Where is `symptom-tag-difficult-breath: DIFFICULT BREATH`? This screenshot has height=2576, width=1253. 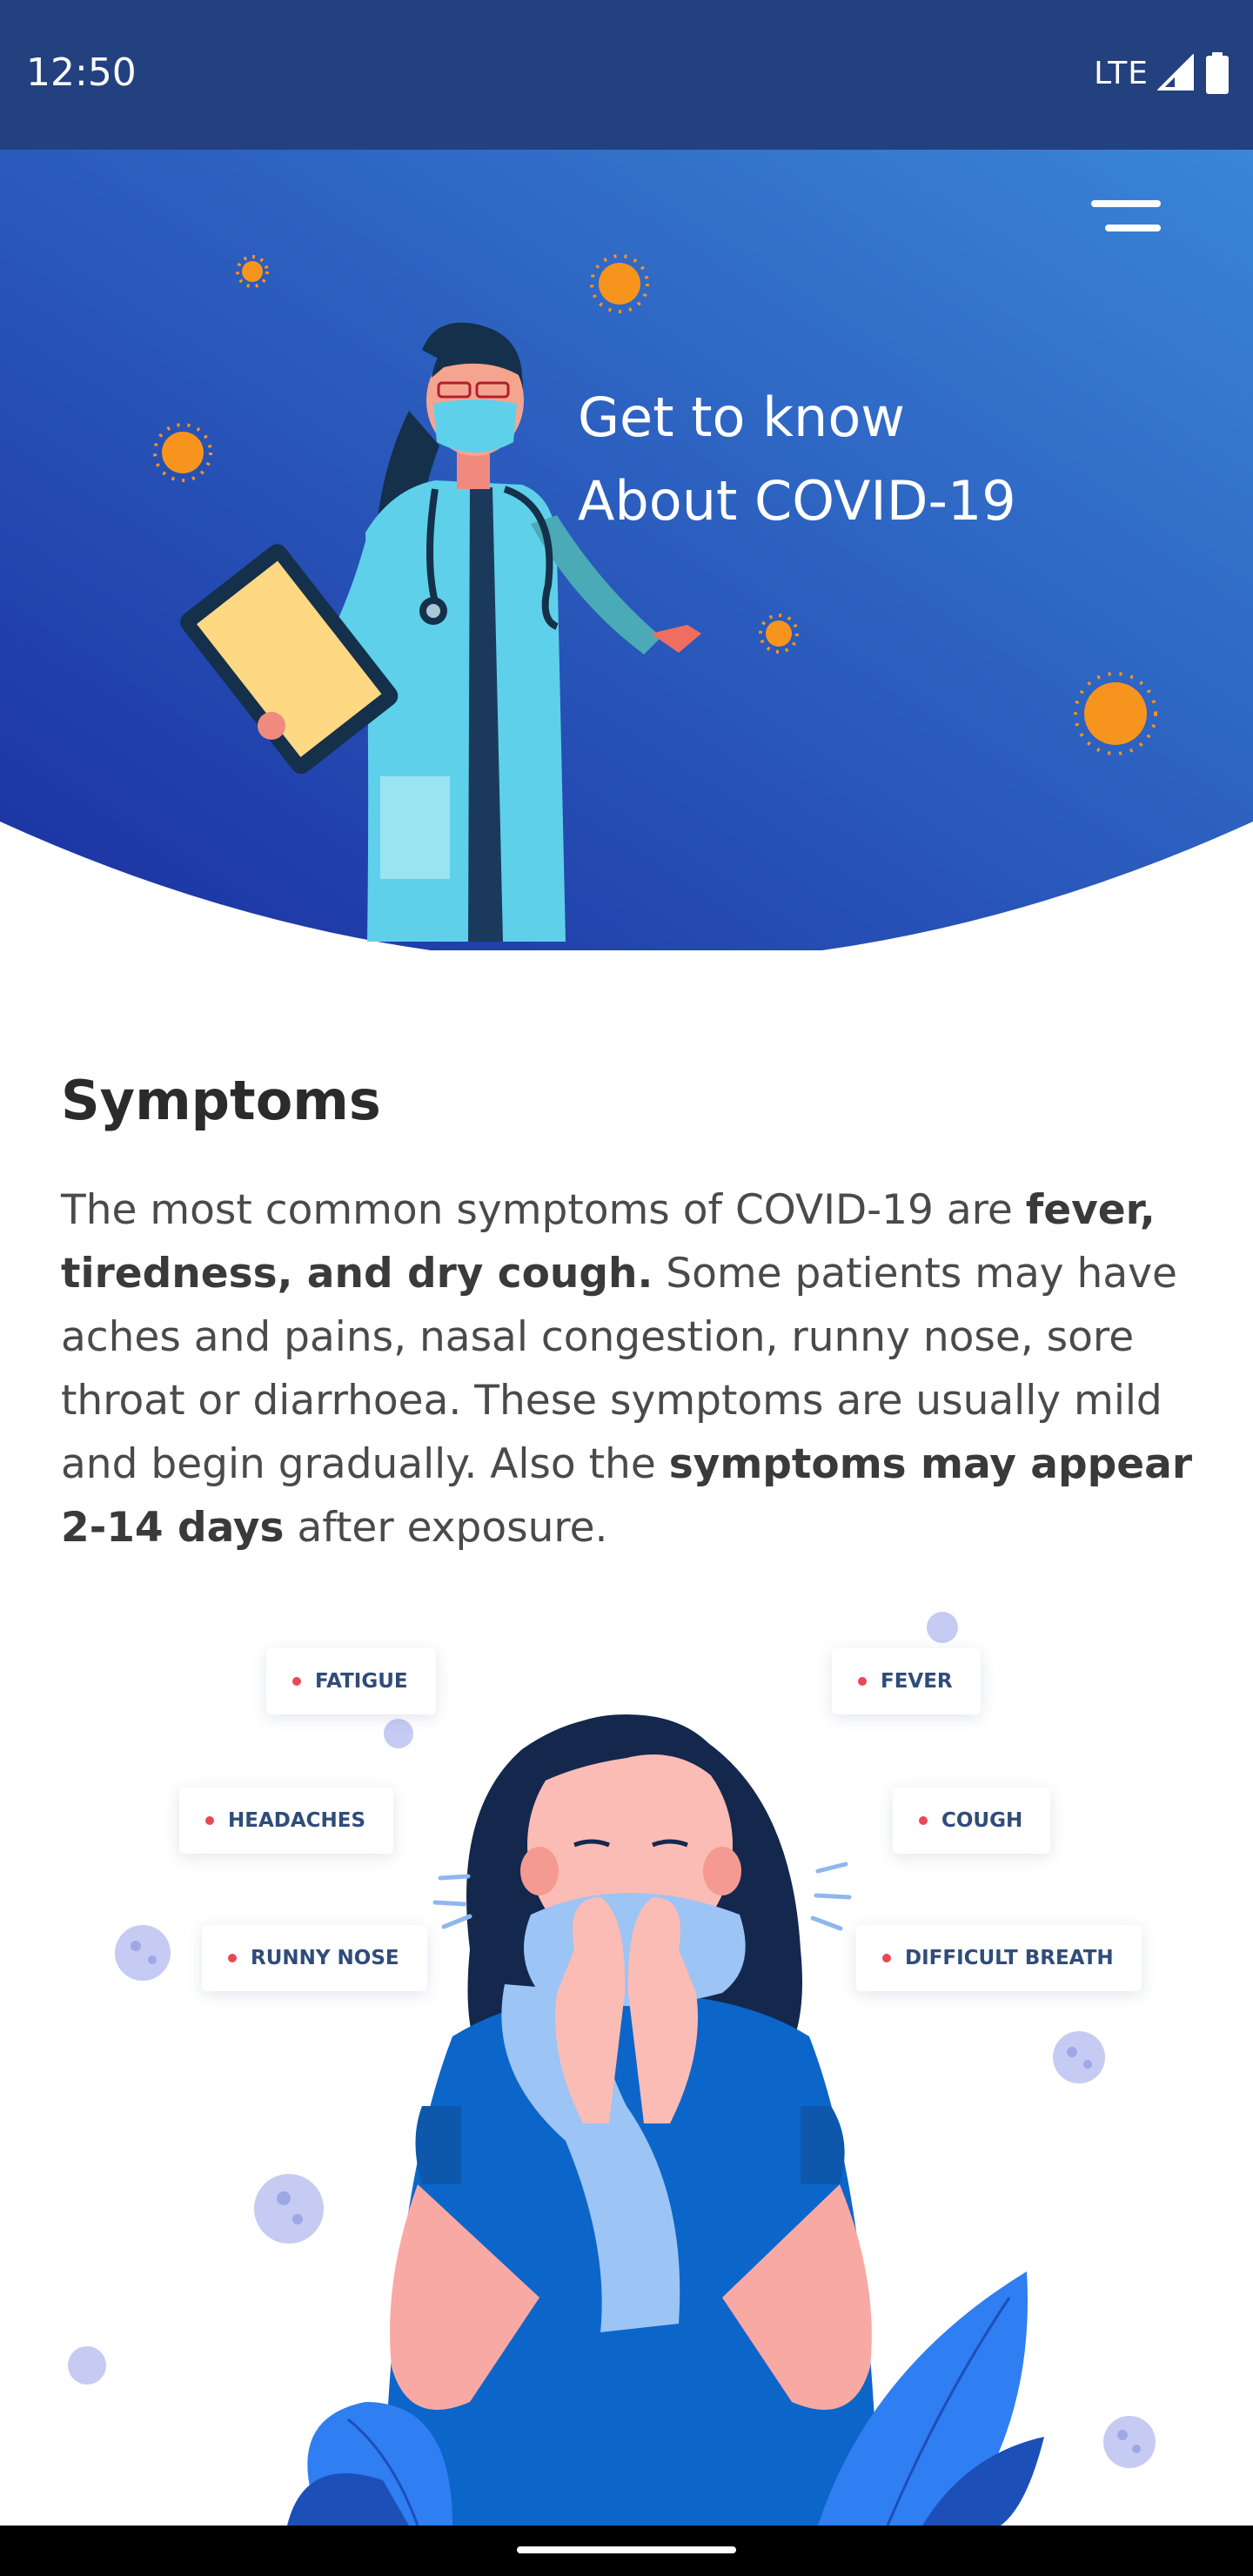
symptom-tag-difficult-breath: DIFFICULT BREATH is located at coordinates (999, 1958).